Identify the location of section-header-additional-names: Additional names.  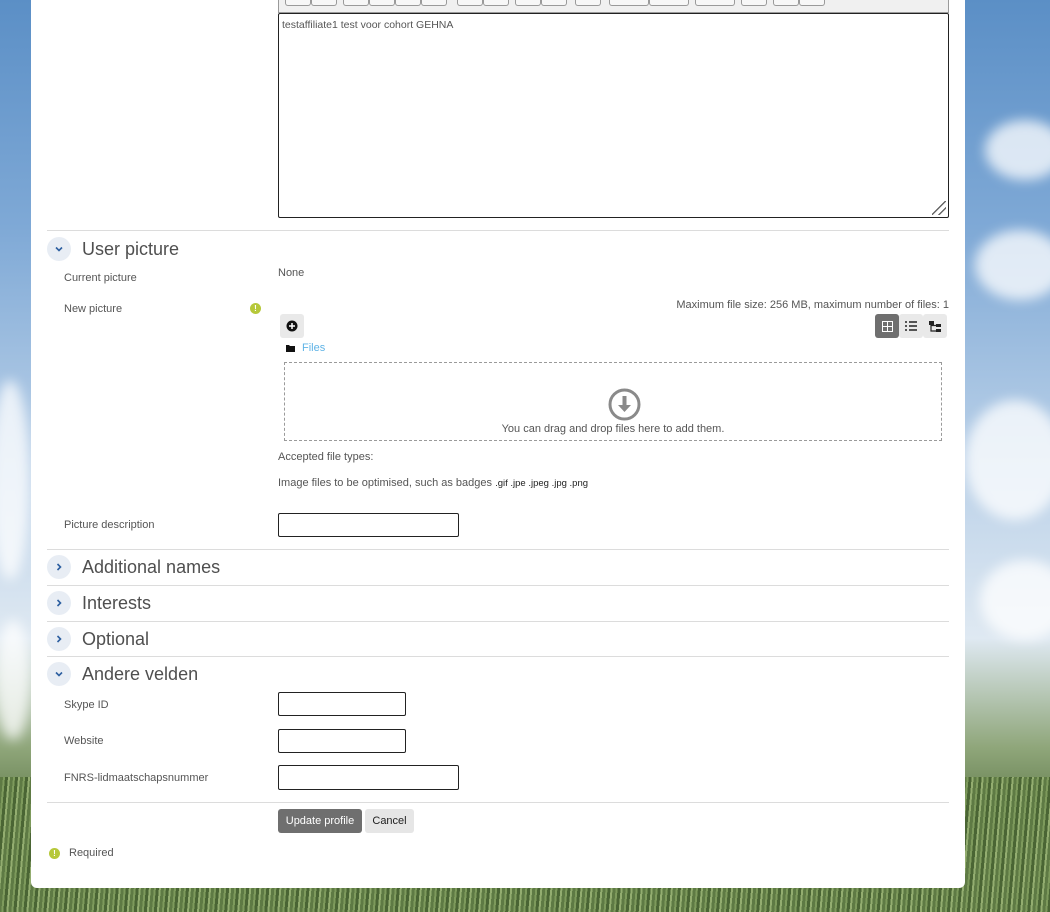
(133, 567).